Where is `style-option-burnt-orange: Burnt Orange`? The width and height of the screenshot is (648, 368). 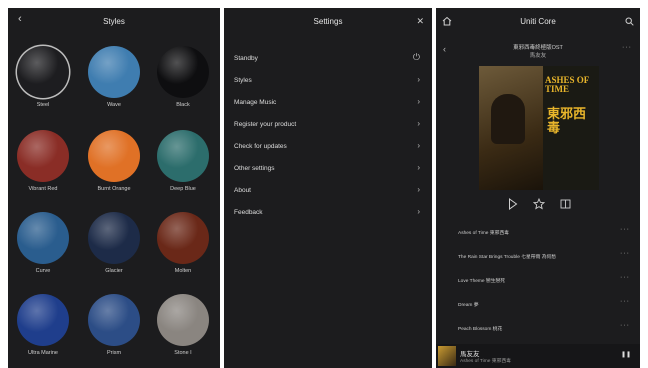 style-option-burnt-orange: Burnt Orange is located at coordinates (114, 161).